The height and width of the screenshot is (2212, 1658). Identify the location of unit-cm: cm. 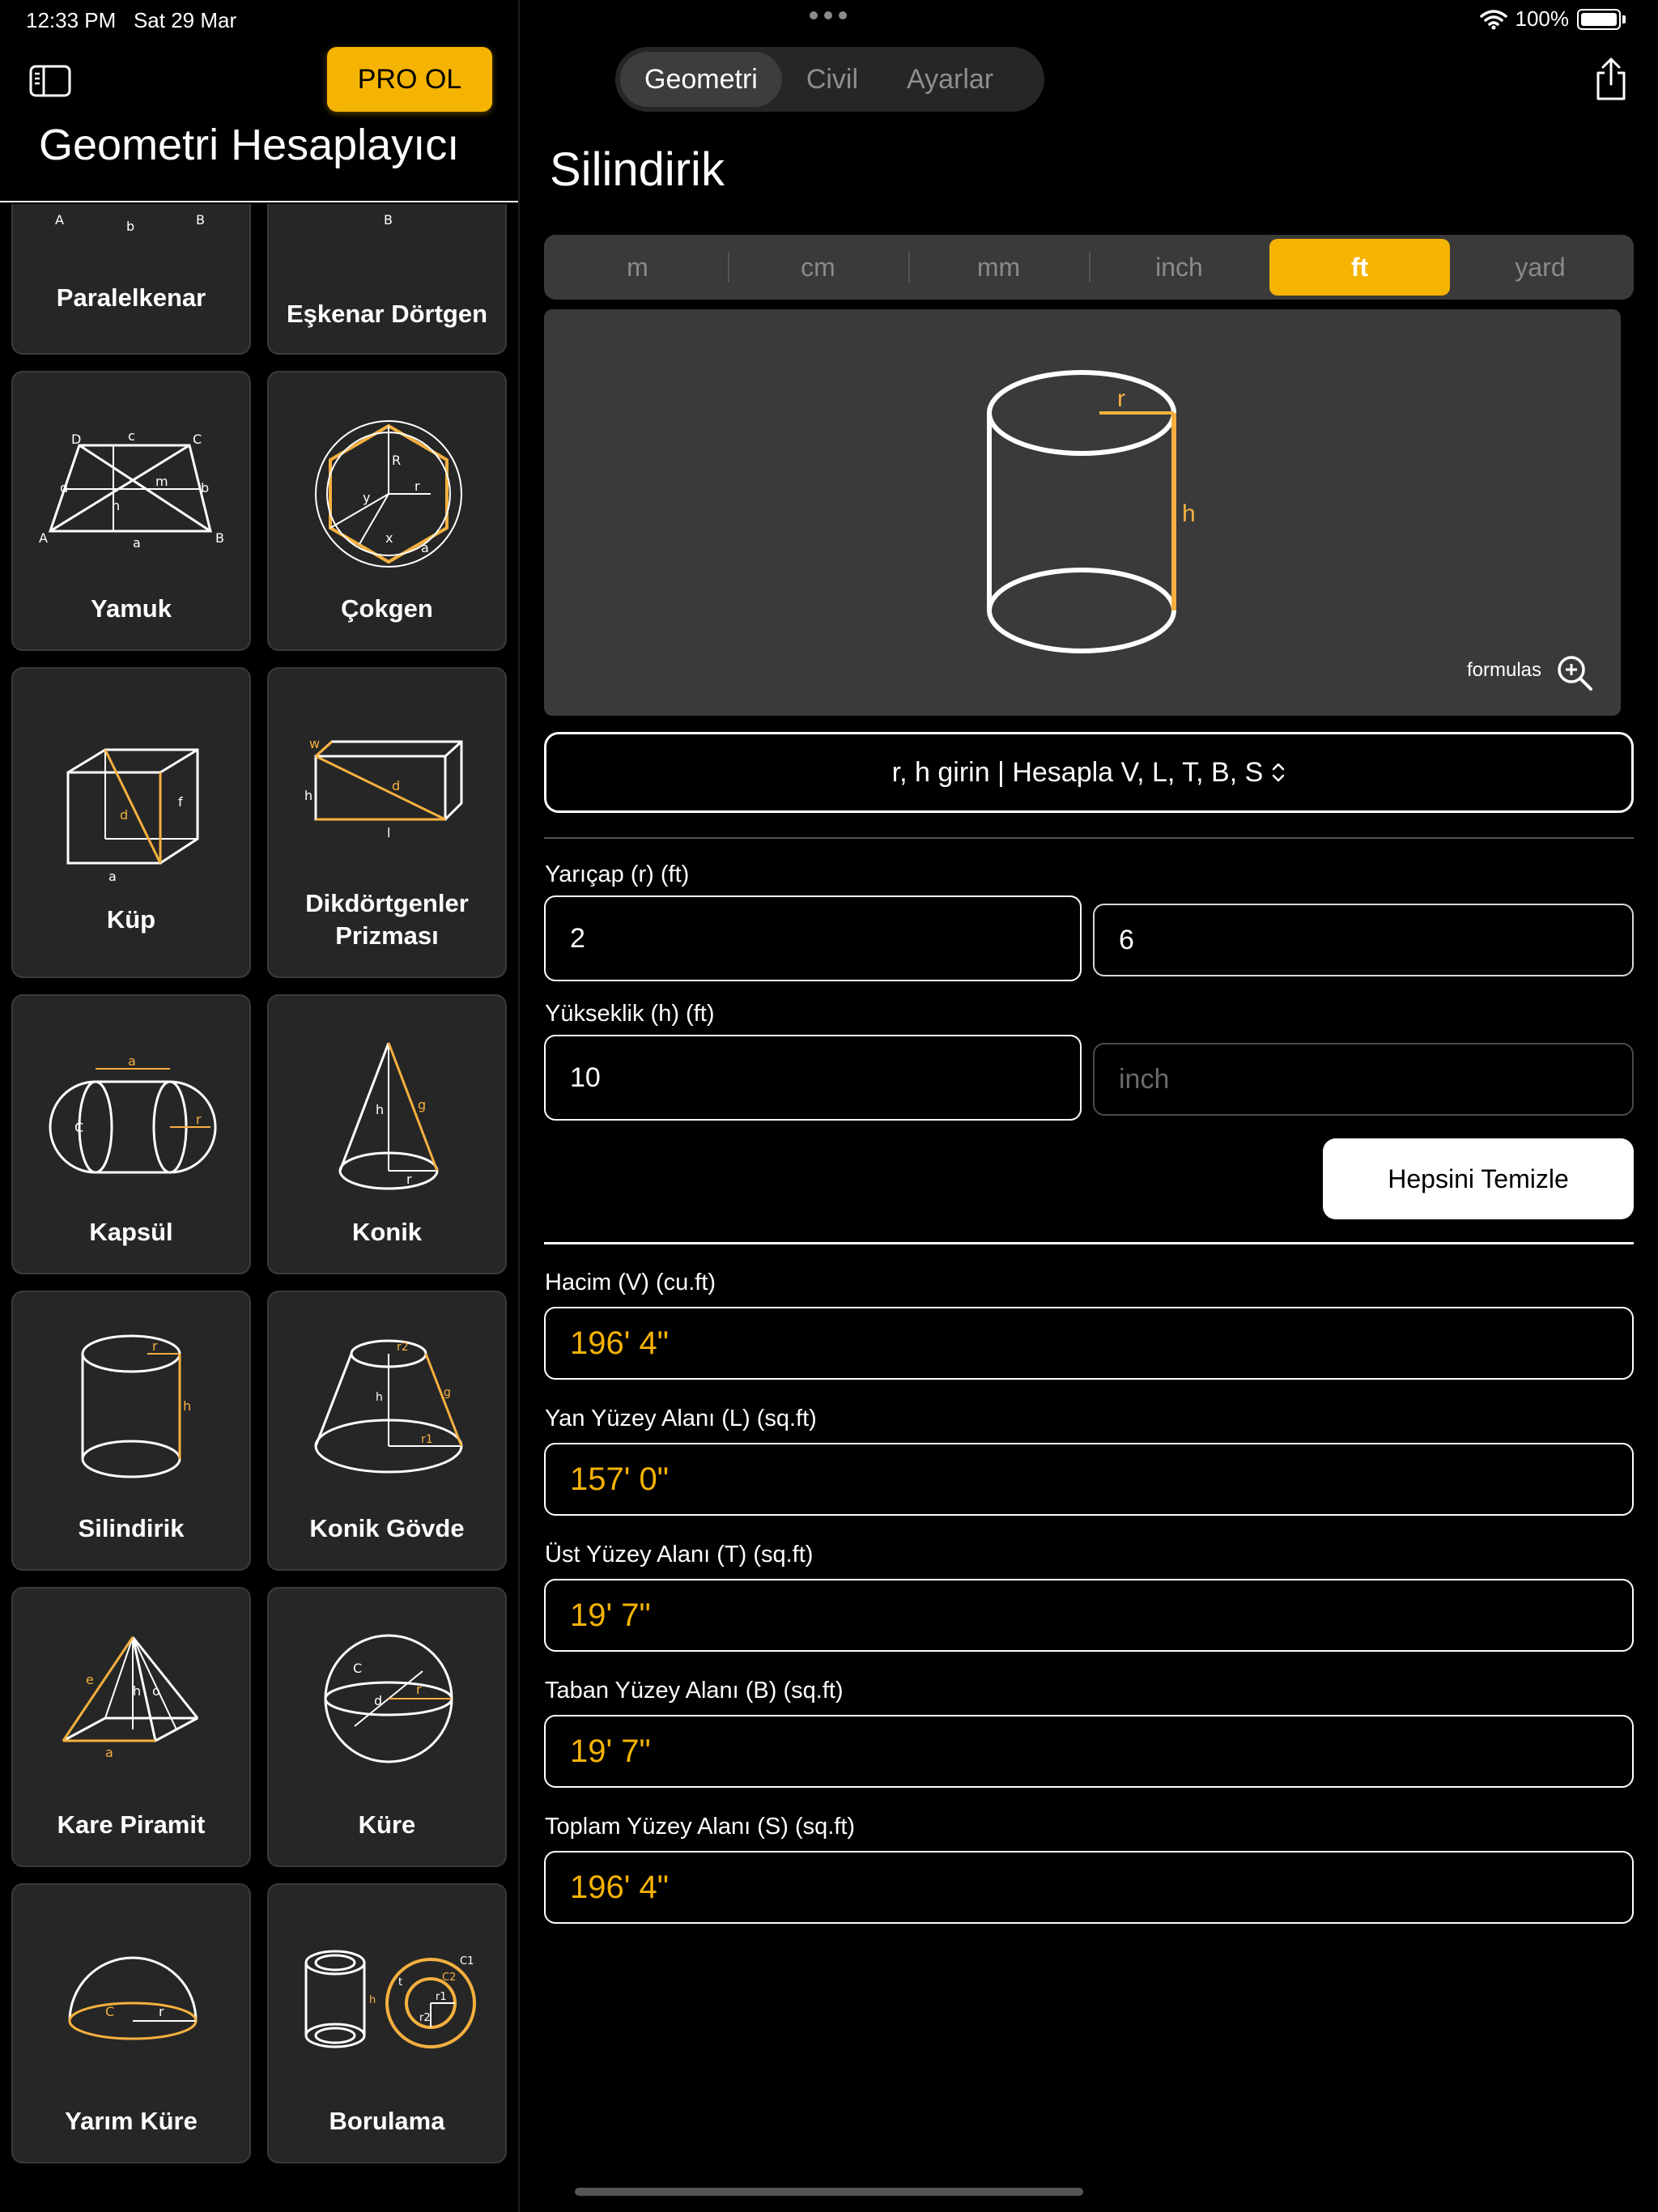
(818, 268).